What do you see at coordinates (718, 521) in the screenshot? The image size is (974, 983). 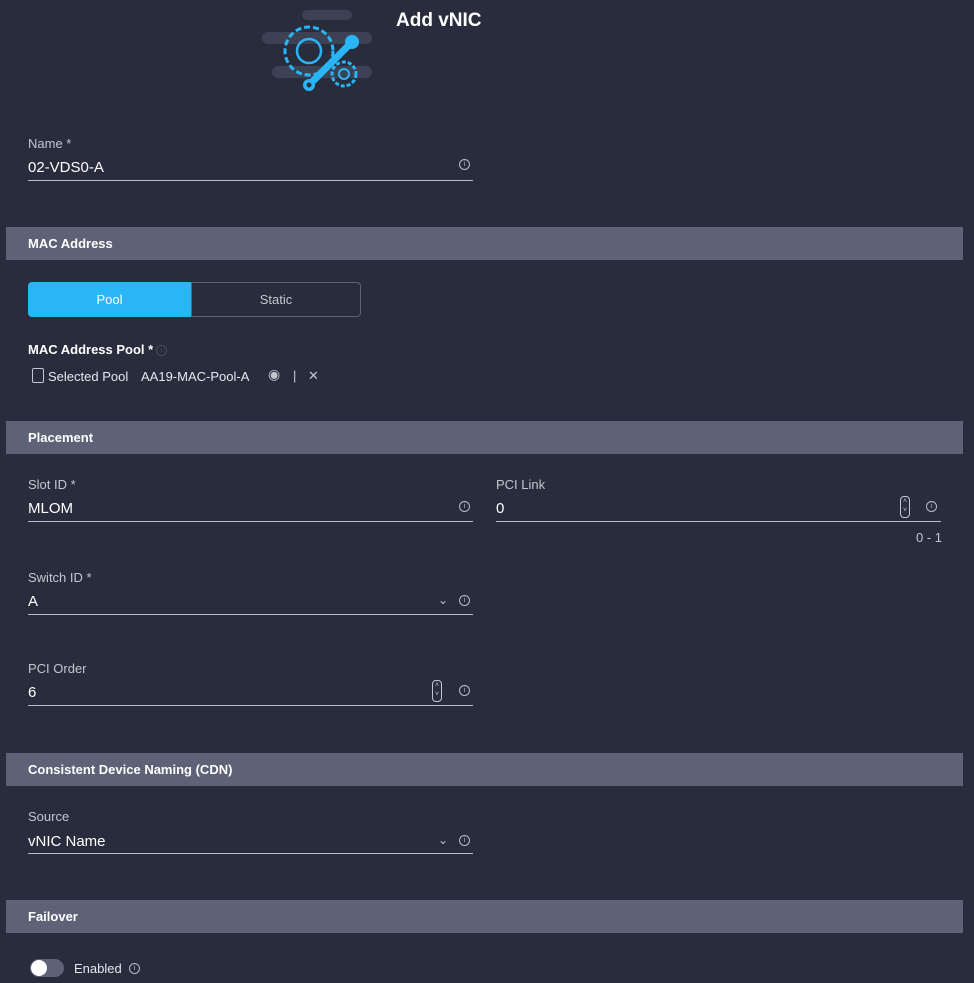 I see `pci-link-underline` at bounding box center [718, 521].